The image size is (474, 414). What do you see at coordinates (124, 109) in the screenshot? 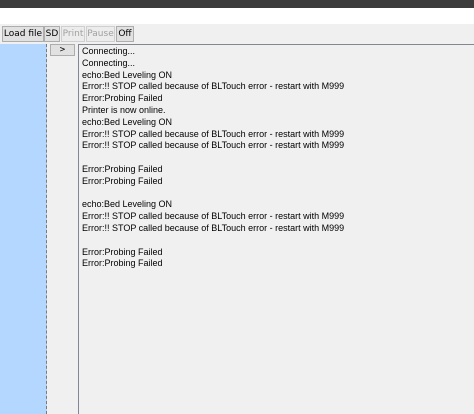
I see `log-line: Printer is now online.` at bounding box center [124, 109].